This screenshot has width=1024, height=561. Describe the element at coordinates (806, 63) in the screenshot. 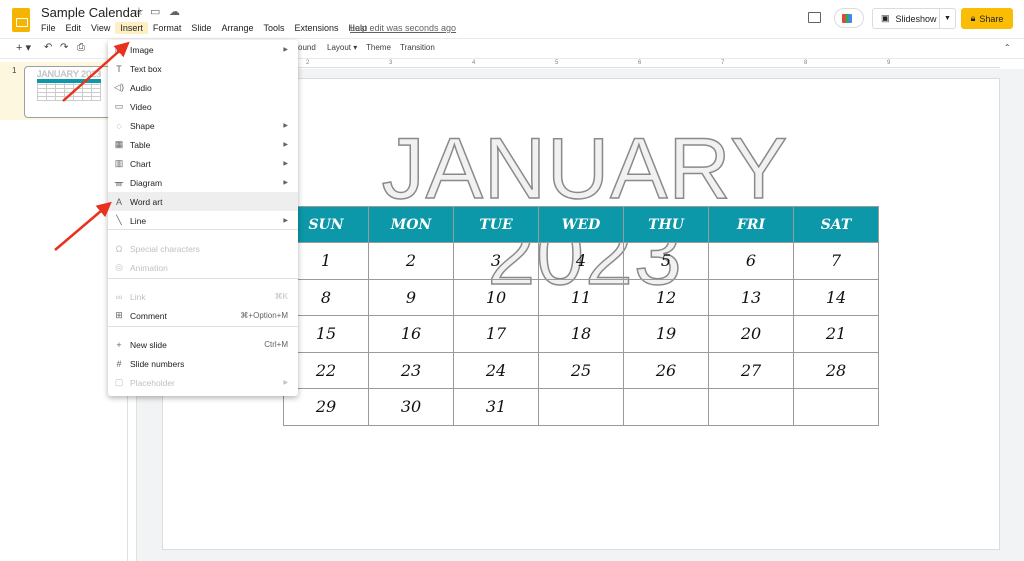

I see `ruler-mark: 8` at that location.